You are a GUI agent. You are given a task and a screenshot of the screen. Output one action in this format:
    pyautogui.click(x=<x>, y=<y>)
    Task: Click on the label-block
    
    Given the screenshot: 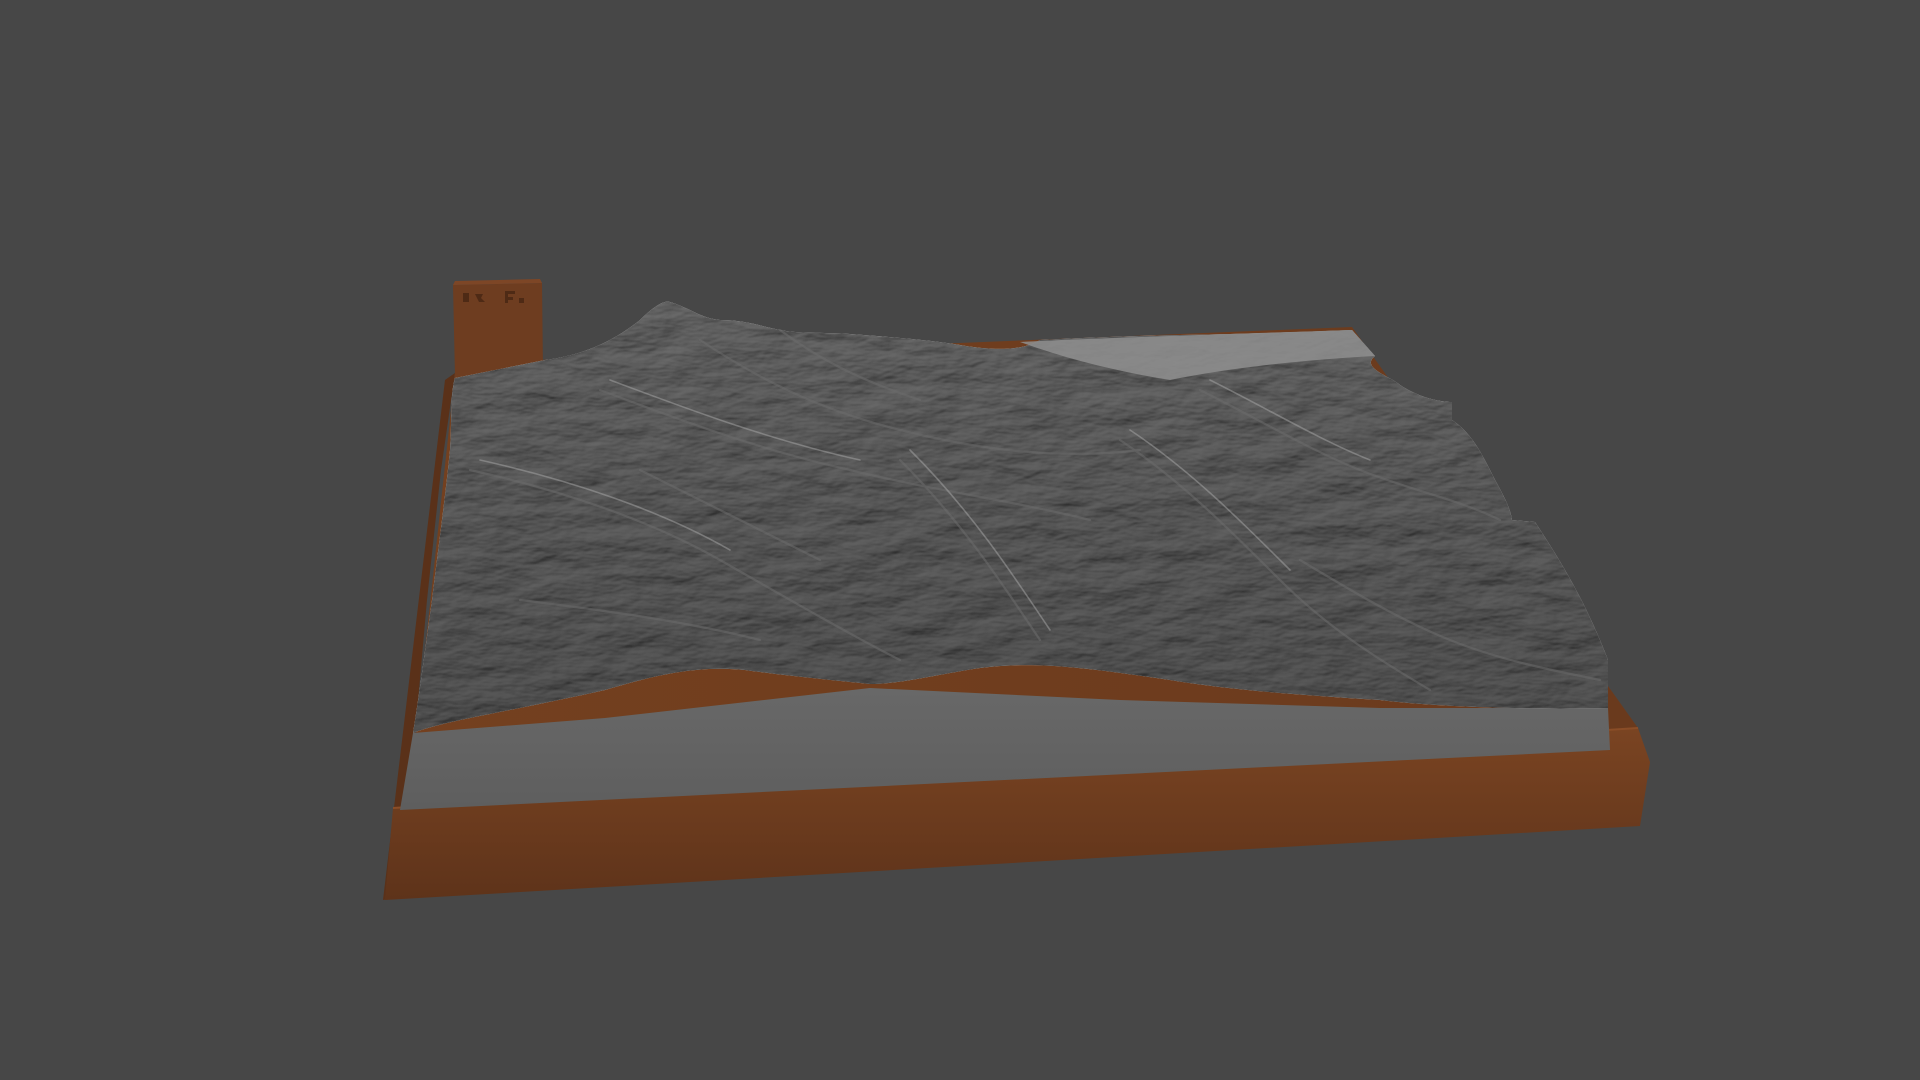 What is the action you would take?
    pyautogui.click(x=498, y=328)
    